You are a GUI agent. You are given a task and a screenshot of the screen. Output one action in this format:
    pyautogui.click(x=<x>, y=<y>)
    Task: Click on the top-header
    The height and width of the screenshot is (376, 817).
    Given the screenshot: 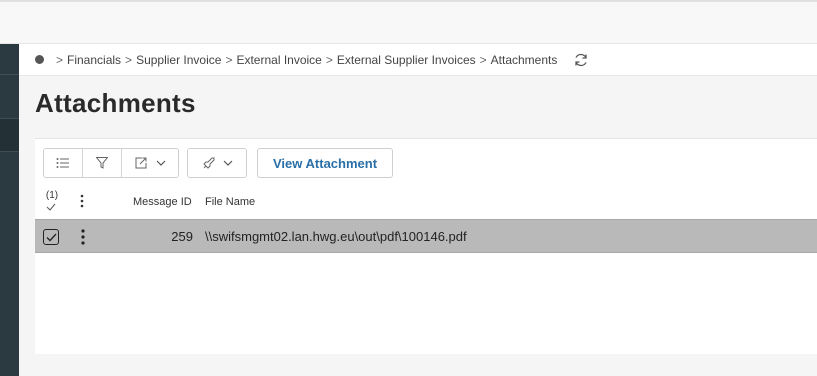 What is the action you would take?
    pyautogui.click(x=408, y=22)
    